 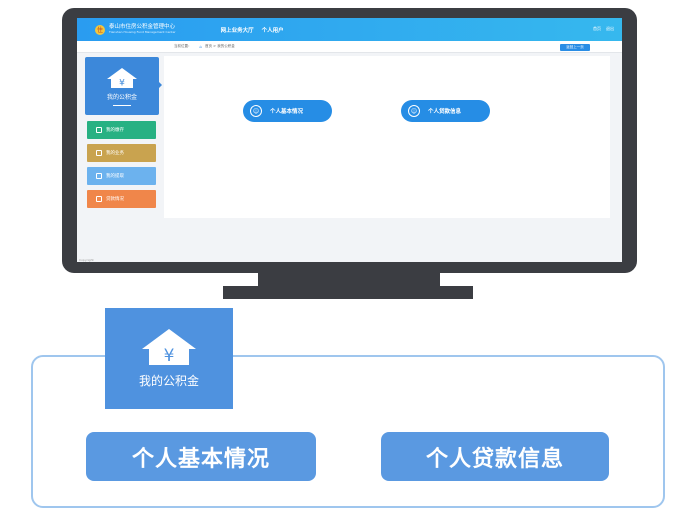 I want to click on header-right: 首页 退出, so click(x=603, y=29).